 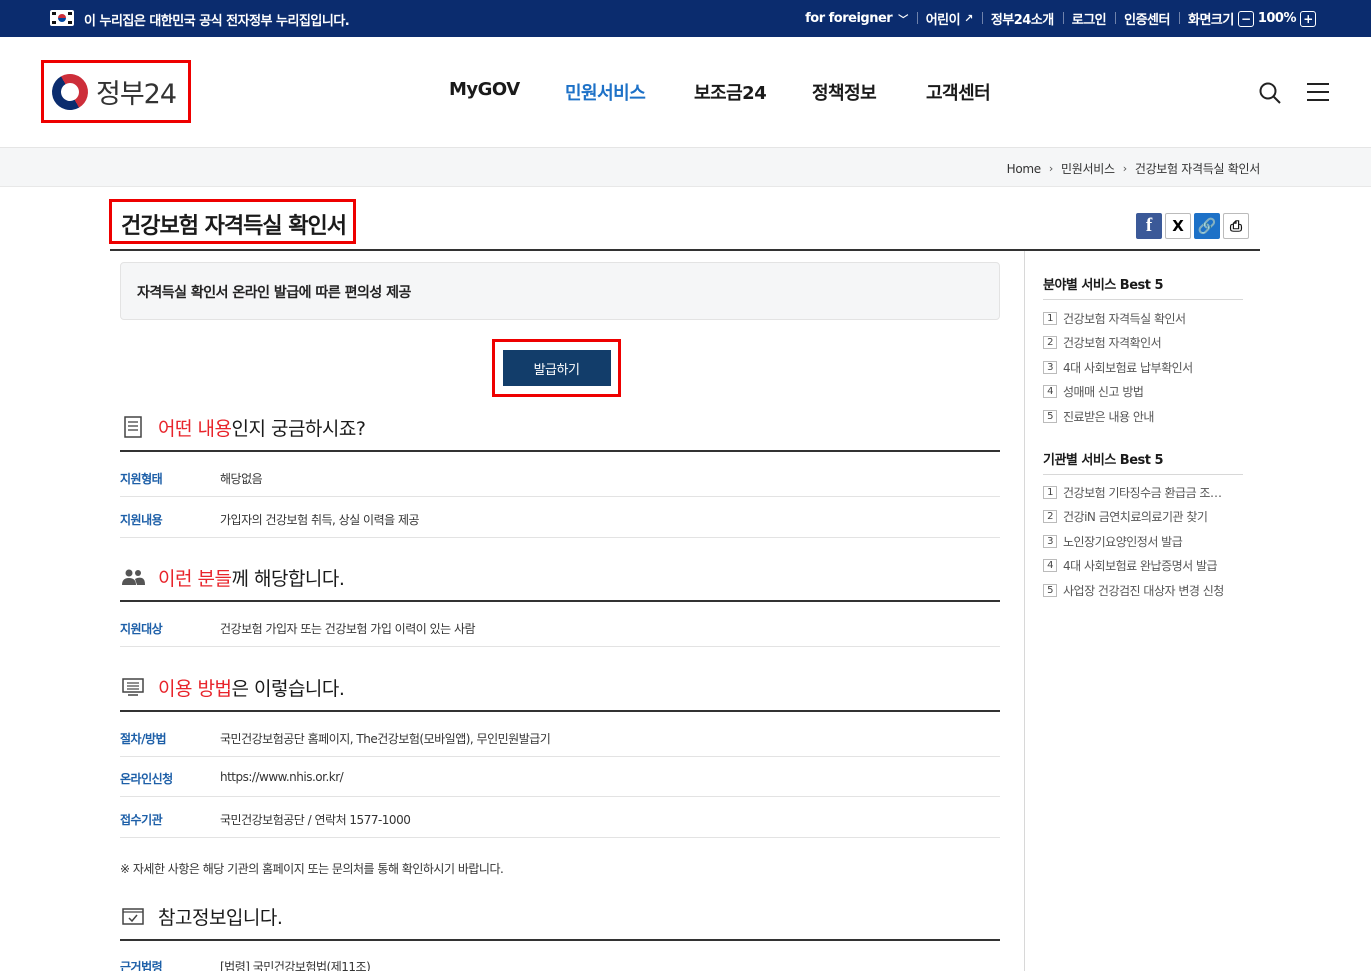 What do you see at coordinates (958, 92) in the screenshot?
I see `nav-customer-center: 고객센터` at bounding box center [958, 92].